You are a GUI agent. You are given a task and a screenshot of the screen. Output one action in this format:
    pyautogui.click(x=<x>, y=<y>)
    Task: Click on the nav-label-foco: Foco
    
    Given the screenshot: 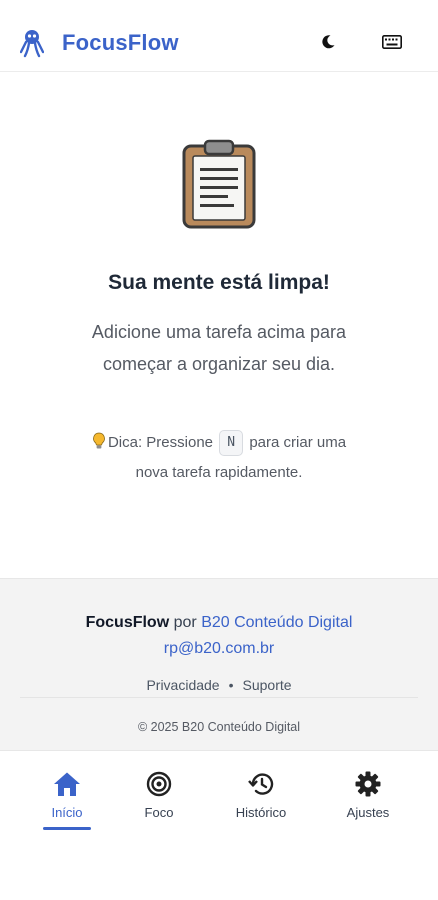 What is the action you would take?
    pyautogui.click(x=159, y=812)
    